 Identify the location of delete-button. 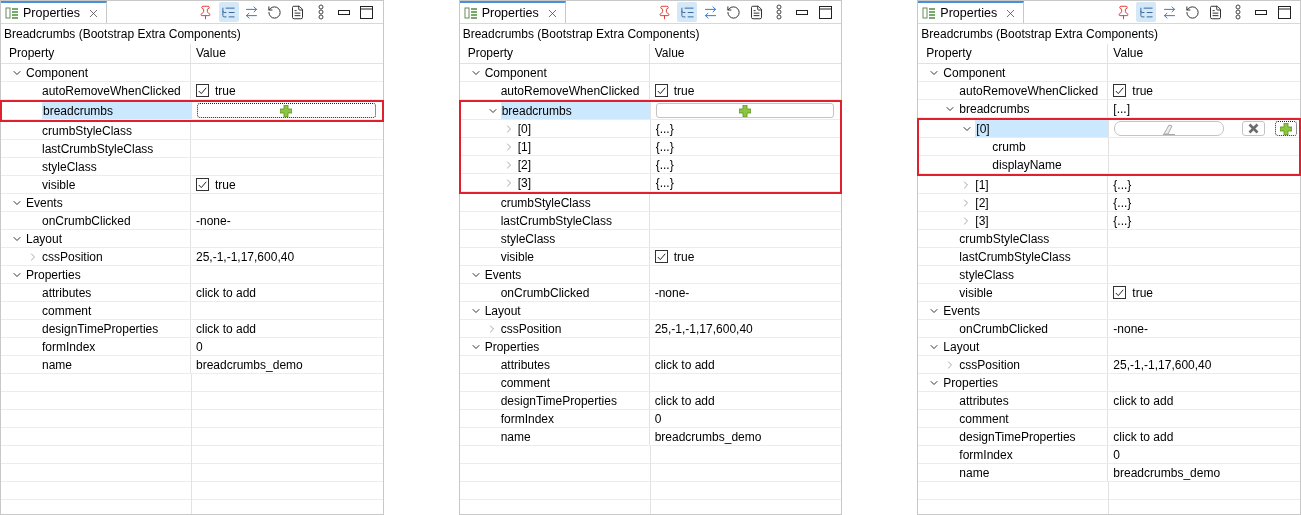
(1253, 128).